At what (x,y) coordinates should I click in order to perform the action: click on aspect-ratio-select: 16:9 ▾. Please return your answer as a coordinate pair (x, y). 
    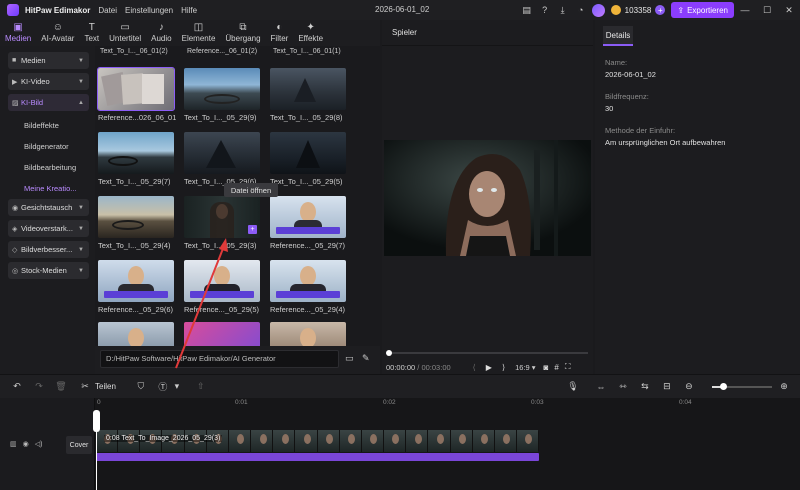
    Looking at the image, I should click on (525, 367).